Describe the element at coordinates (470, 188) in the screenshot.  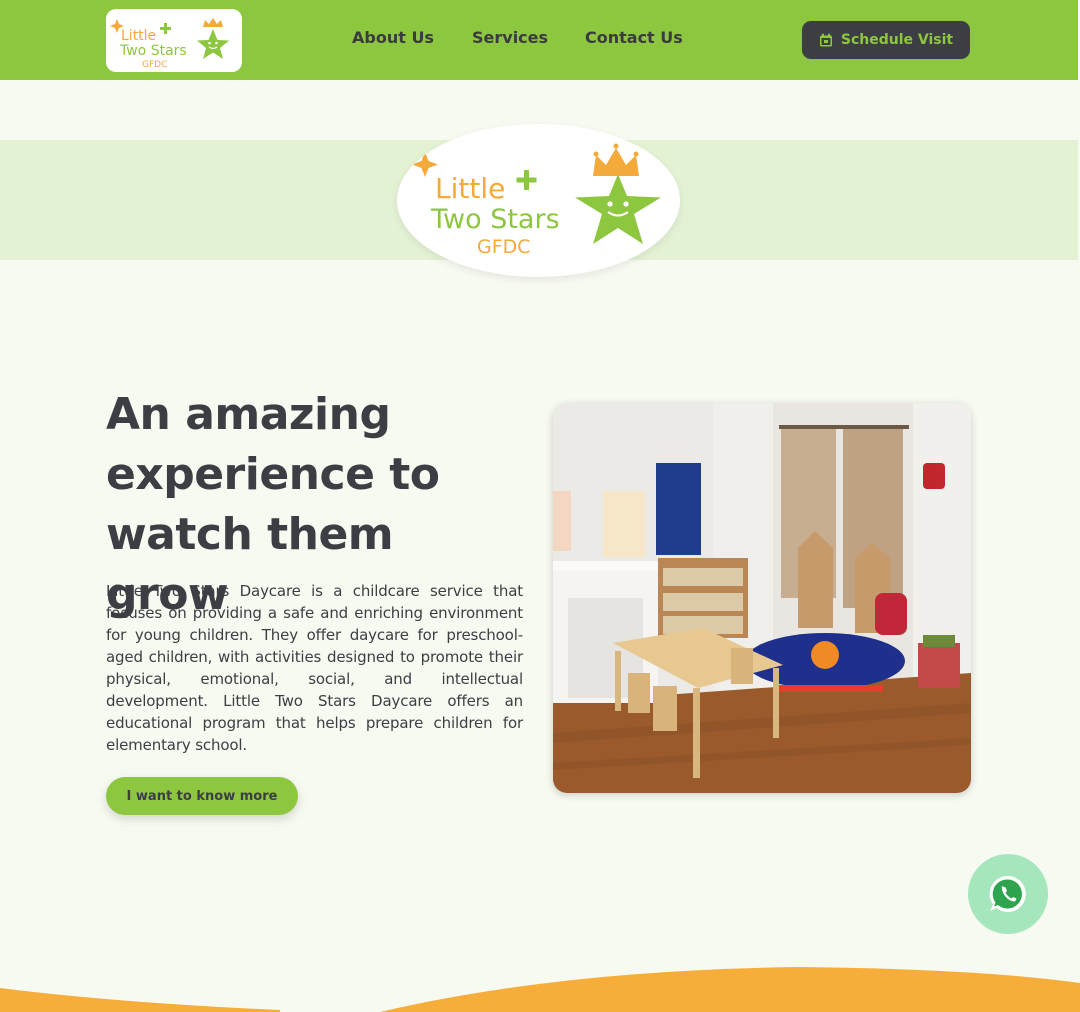
I see `hero-logo-text-little: Little` at that location.